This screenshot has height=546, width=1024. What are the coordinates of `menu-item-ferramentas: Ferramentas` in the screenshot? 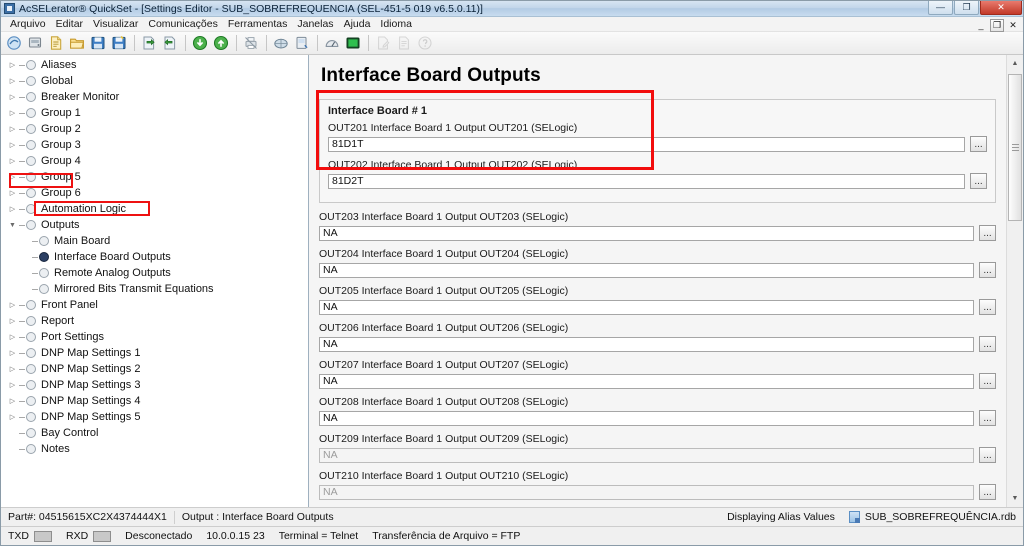 It's located at (258, 24).